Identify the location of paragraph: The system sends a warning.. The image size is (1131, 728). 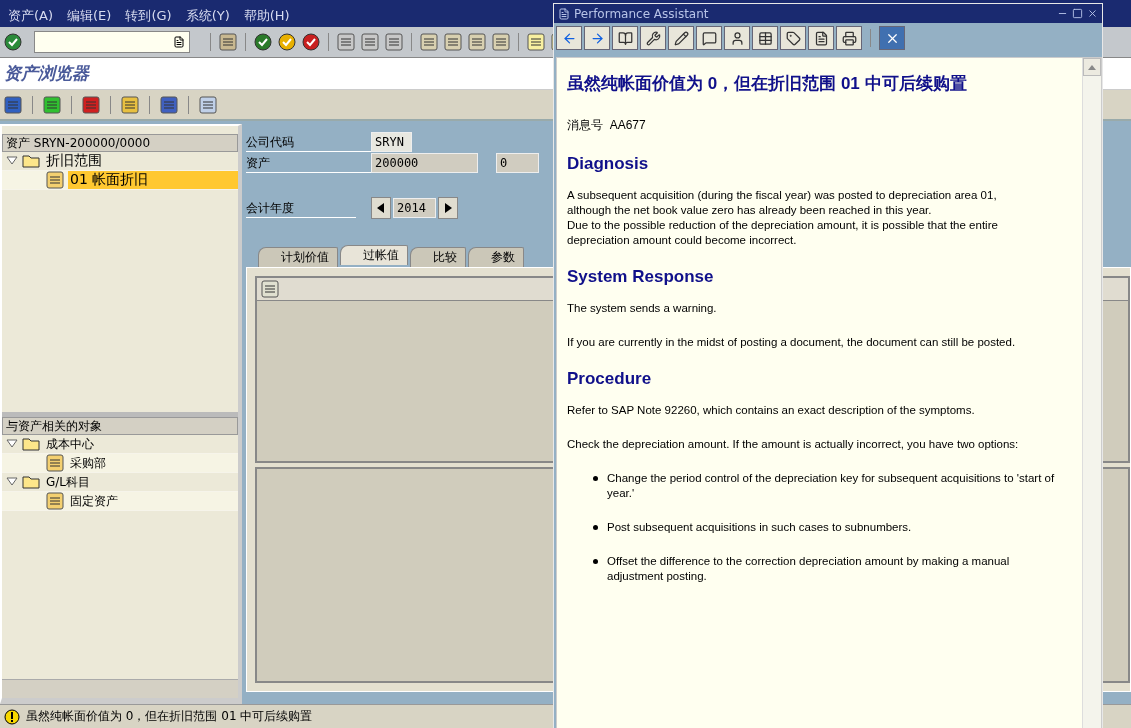
(642, 308).